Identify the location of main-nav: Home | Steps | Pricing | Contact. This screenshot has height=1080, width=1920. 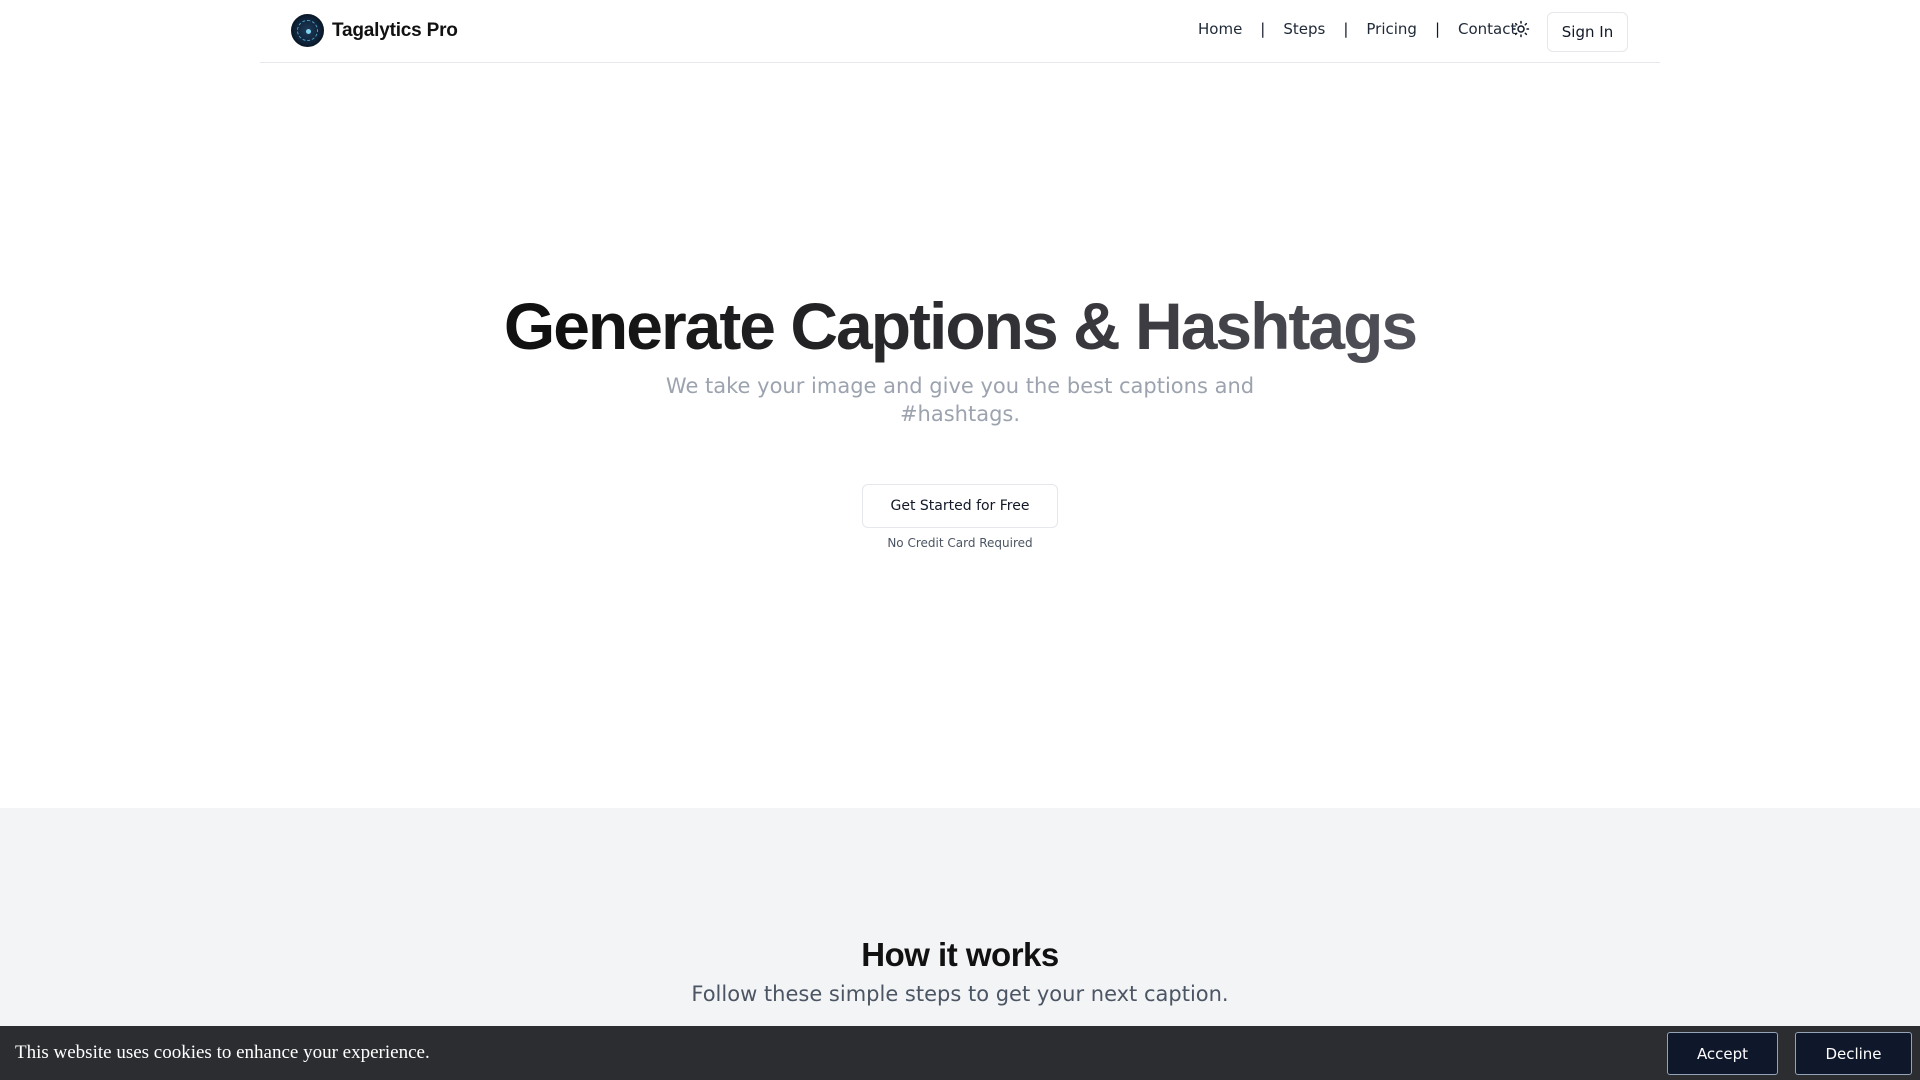
(1357, 29).